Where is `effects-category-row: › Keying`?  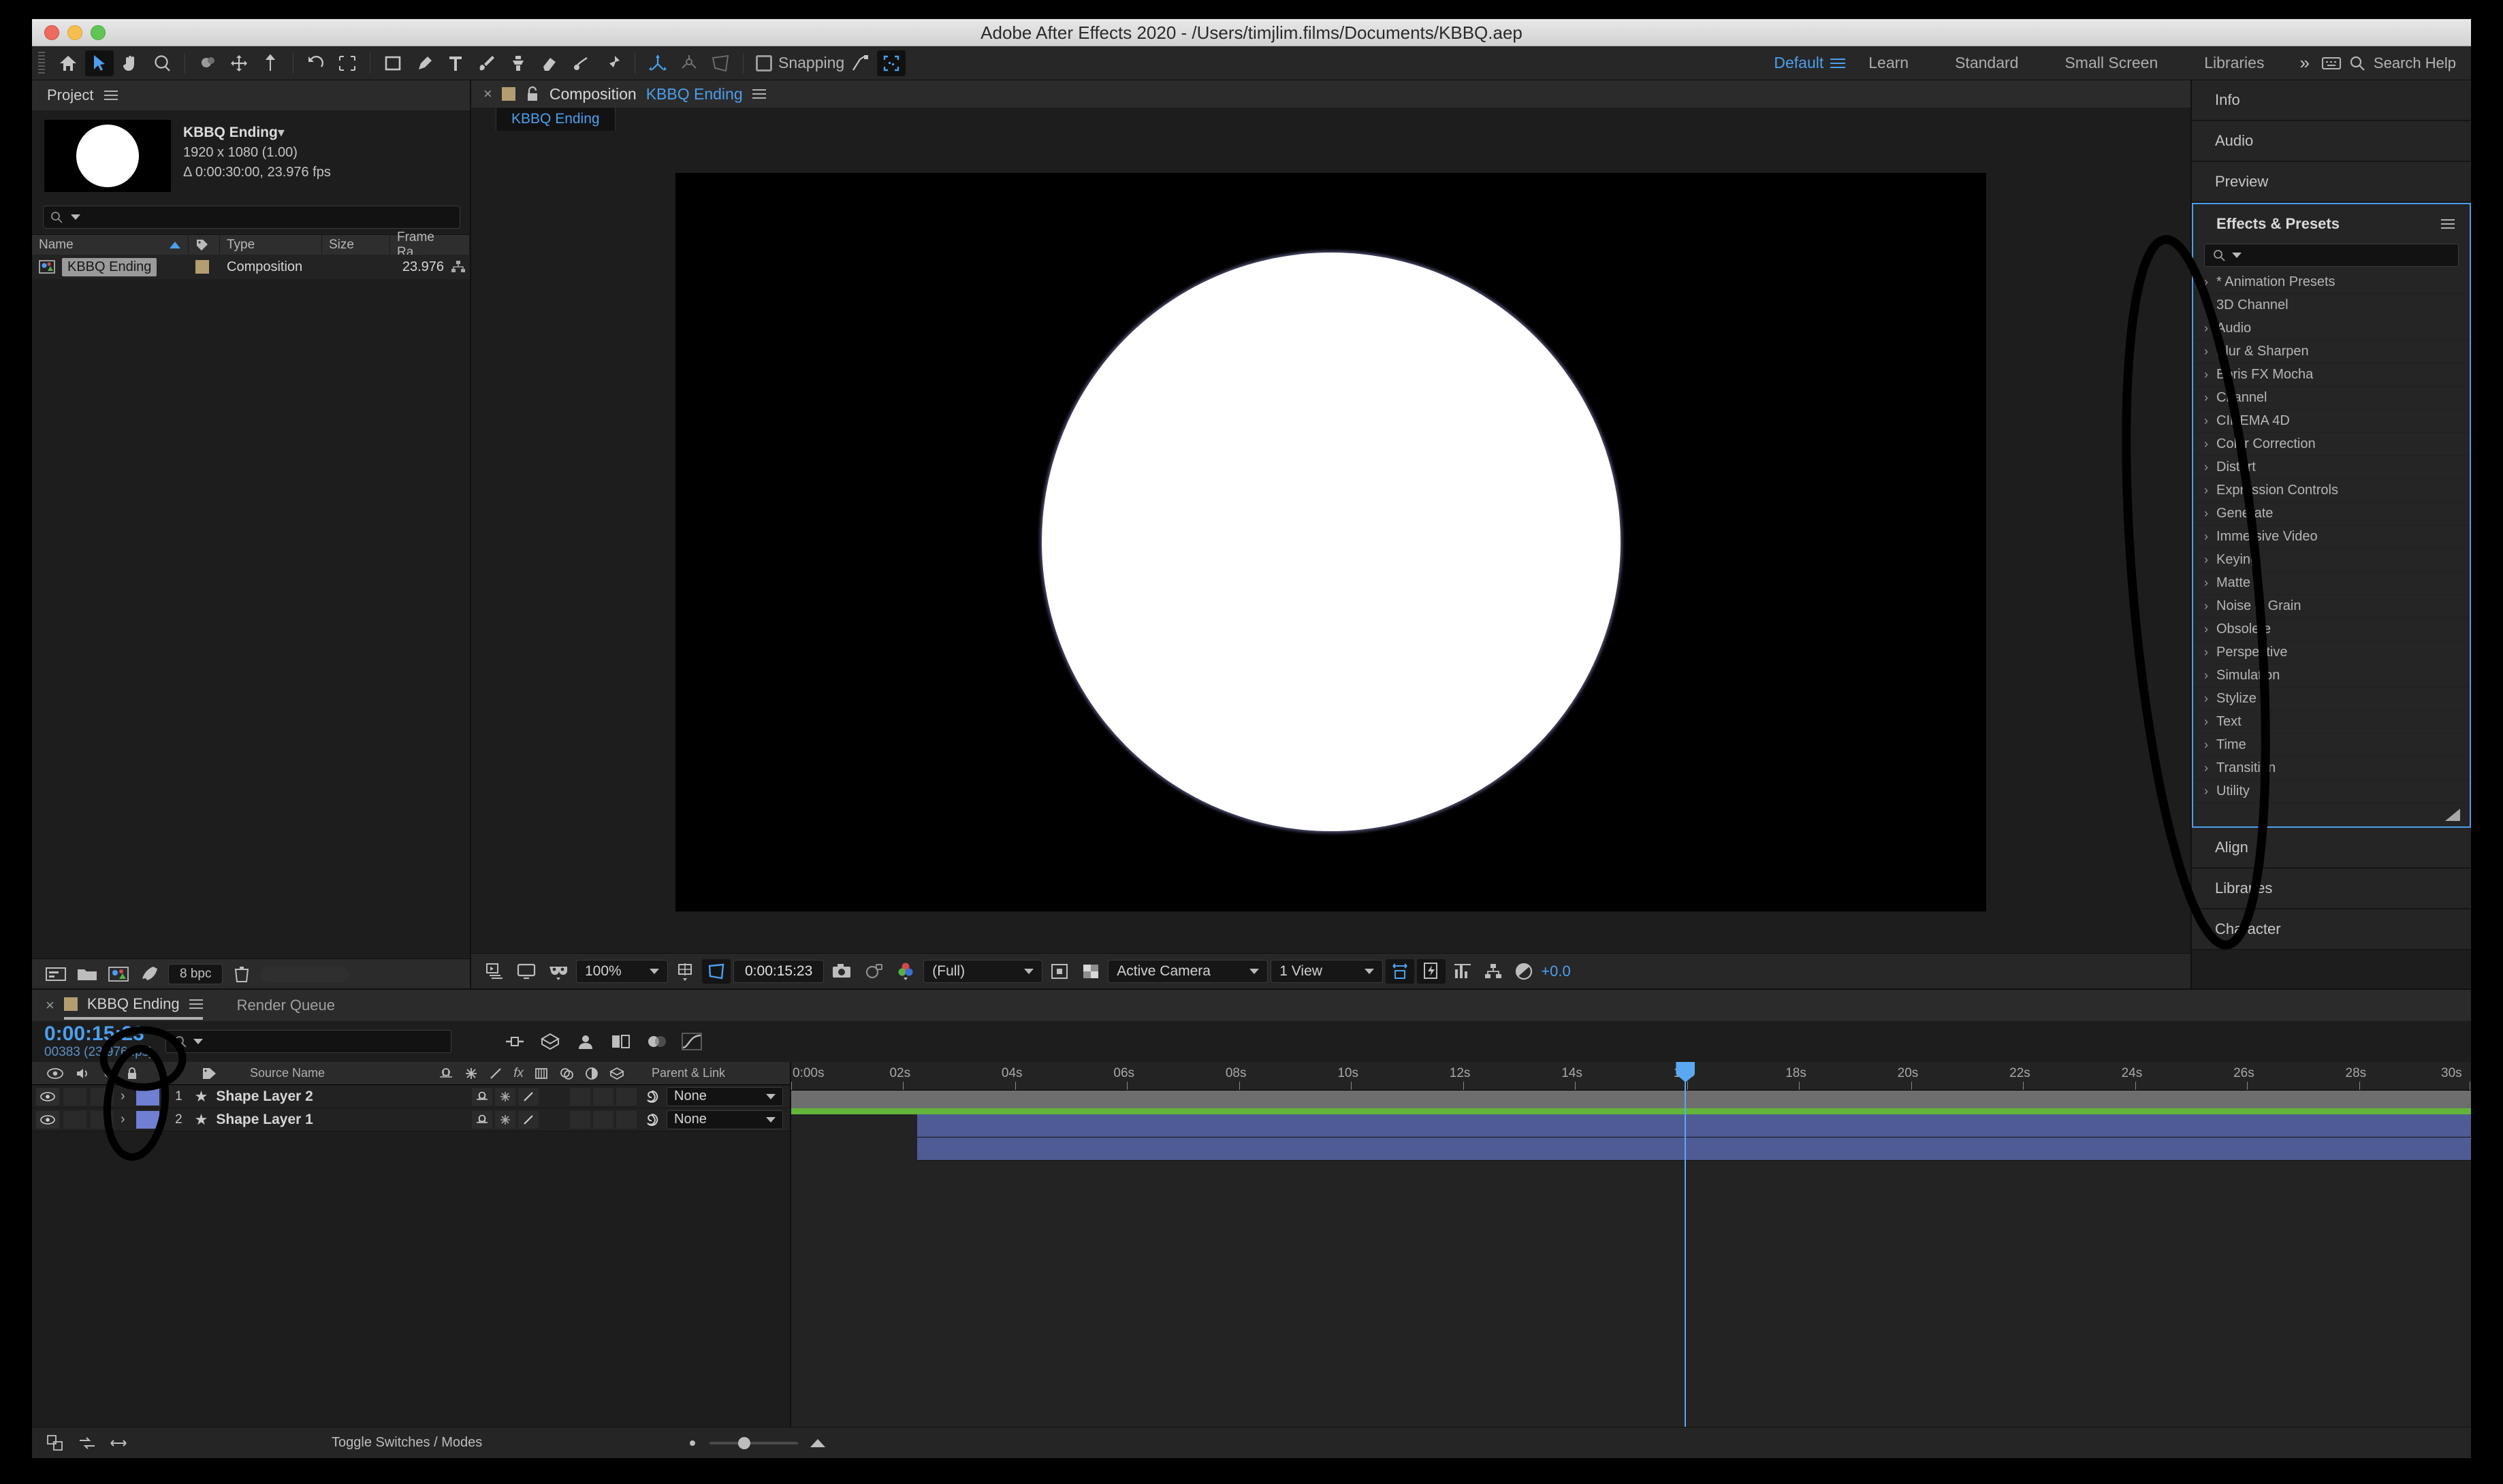
effects-category-row: › Keying is located at coordinates (2331, 560).